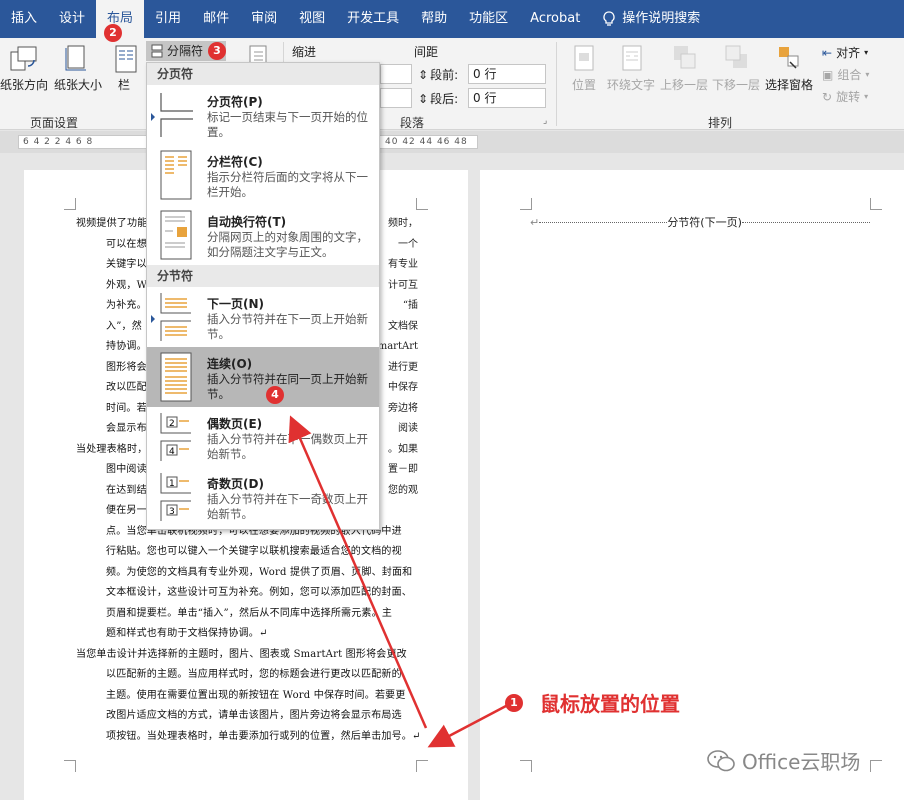 The width and height of the screenshot is (904, 800). Describe the element at coordinates (113, 33) in the screenshot. I see `step-badge-2: 2` at that location.